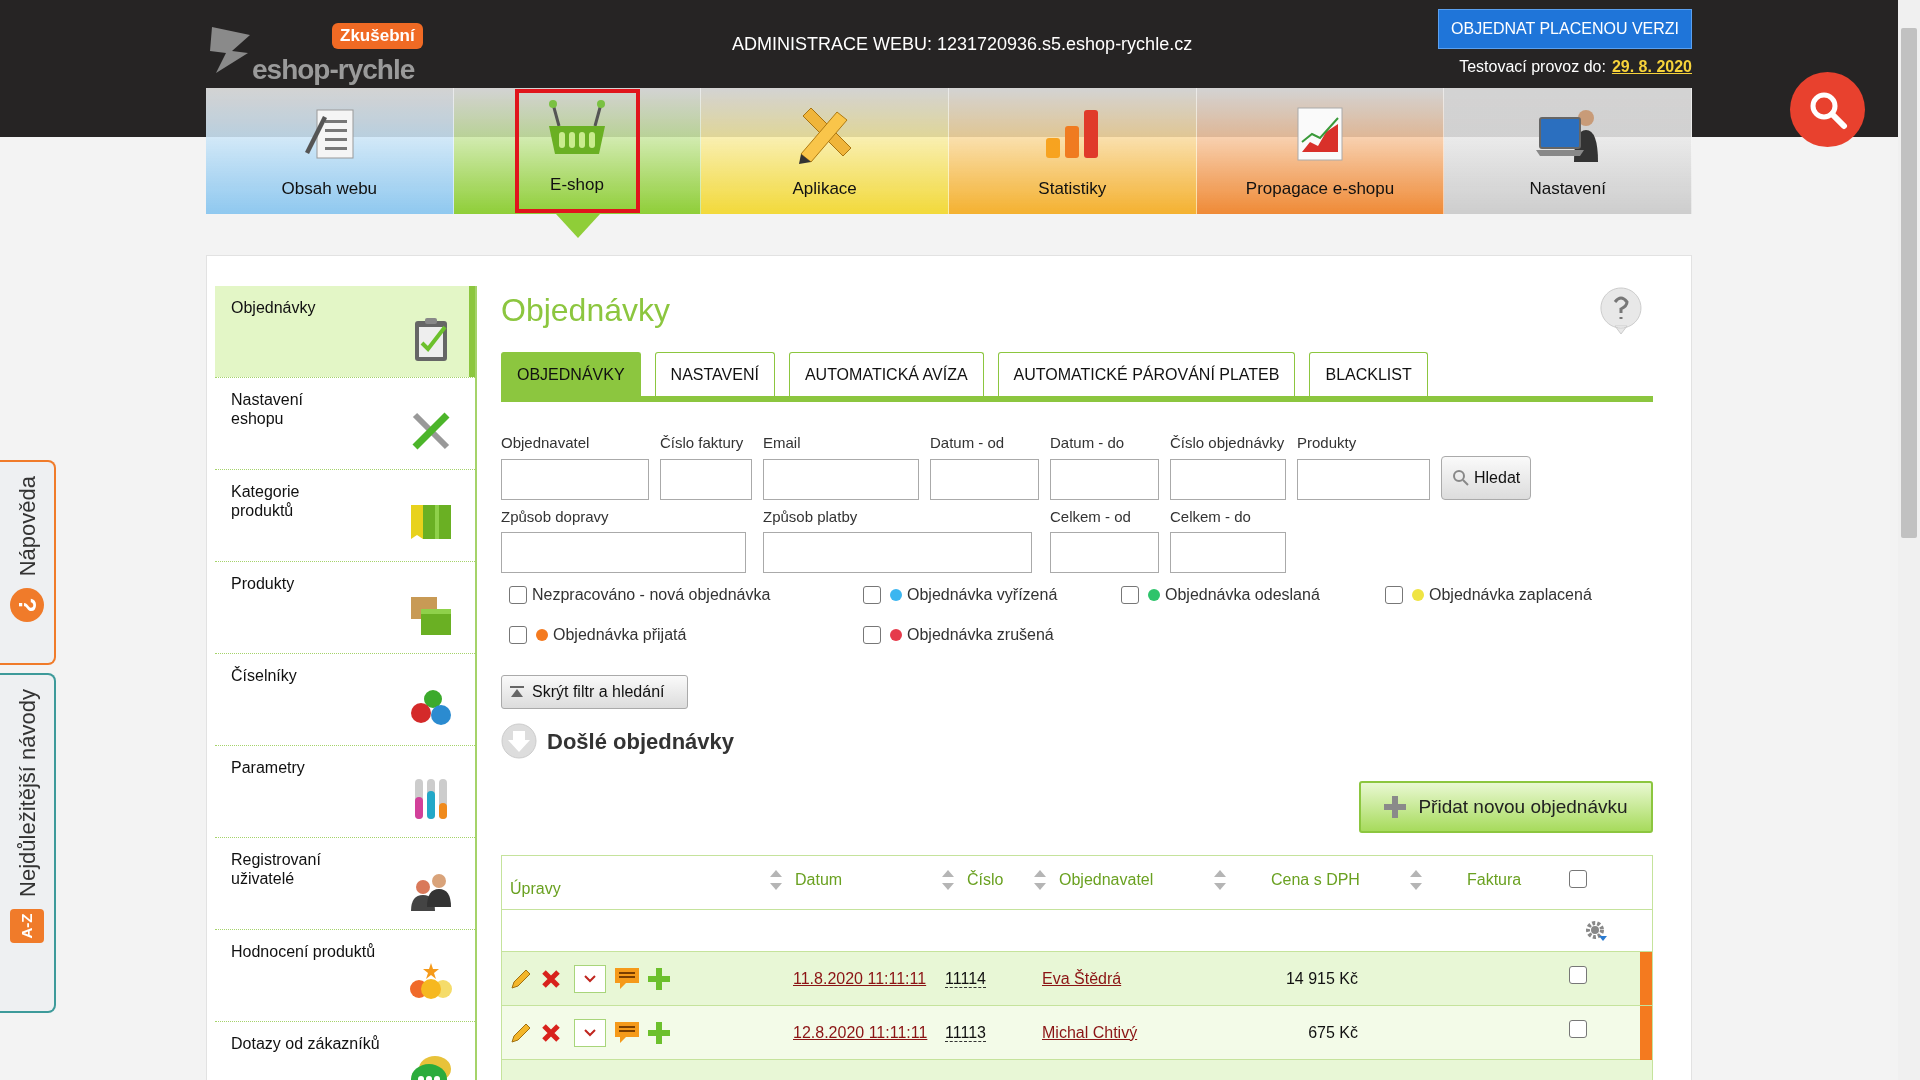  I want to click on select-all-checkbox, so click(1578, 879).